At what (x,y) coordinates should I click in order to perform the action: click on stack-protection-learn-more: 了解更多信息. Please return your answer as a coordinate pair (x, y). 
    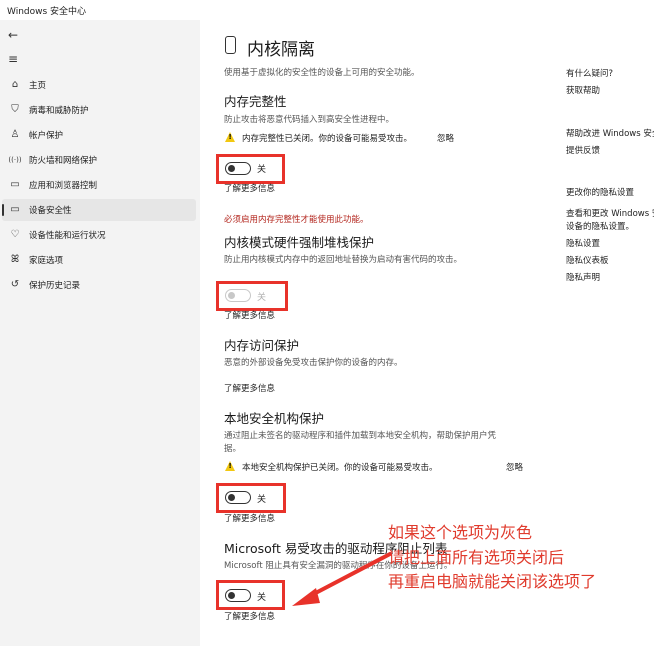
    Looking at the image, I should click on (249, 315).